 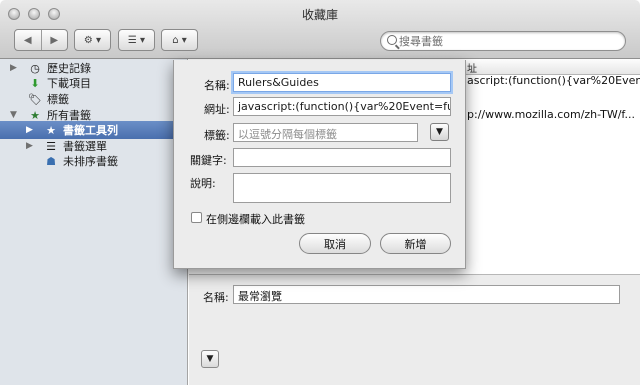 What do you see at coordinates (342, 82) in the screenshot?
I see `name-field: Rulers&Guides` at bounding box center [342, 82].